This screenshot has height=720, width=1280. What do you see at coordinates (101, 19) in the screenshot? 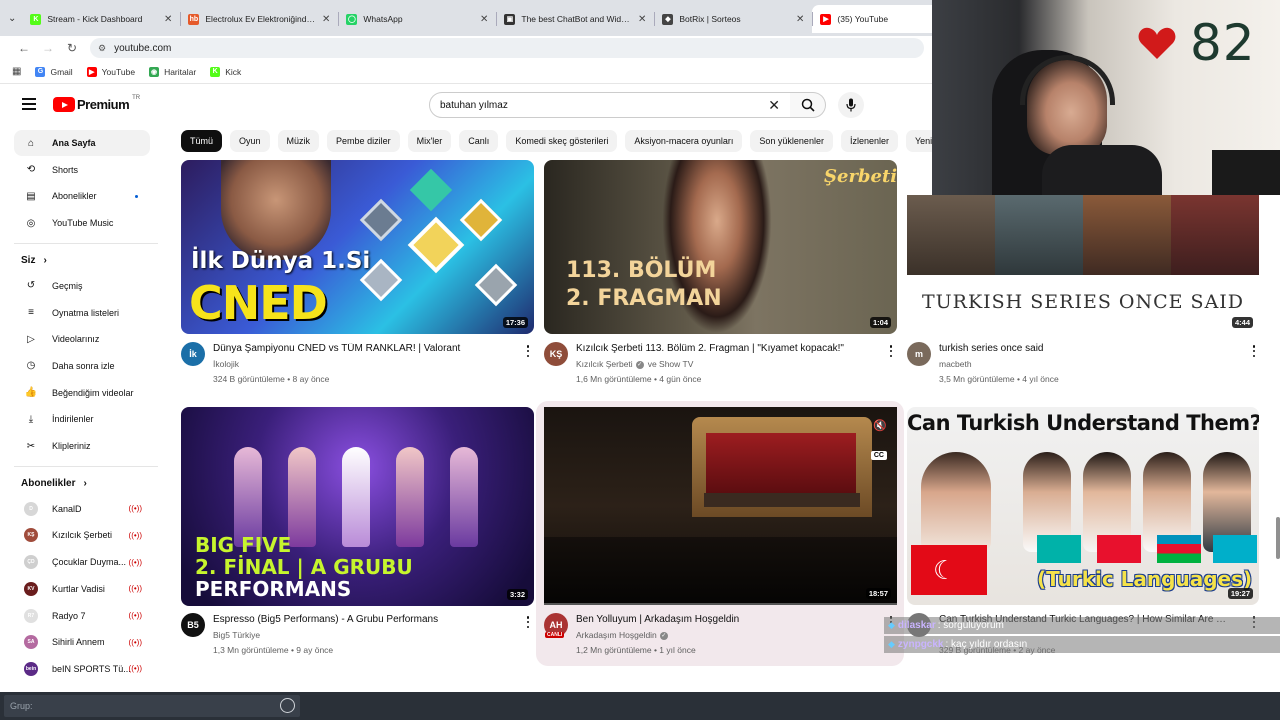
I see `browser-tab: K Stream - Kick Dashboard ✕` at bounding box center [101, 19].